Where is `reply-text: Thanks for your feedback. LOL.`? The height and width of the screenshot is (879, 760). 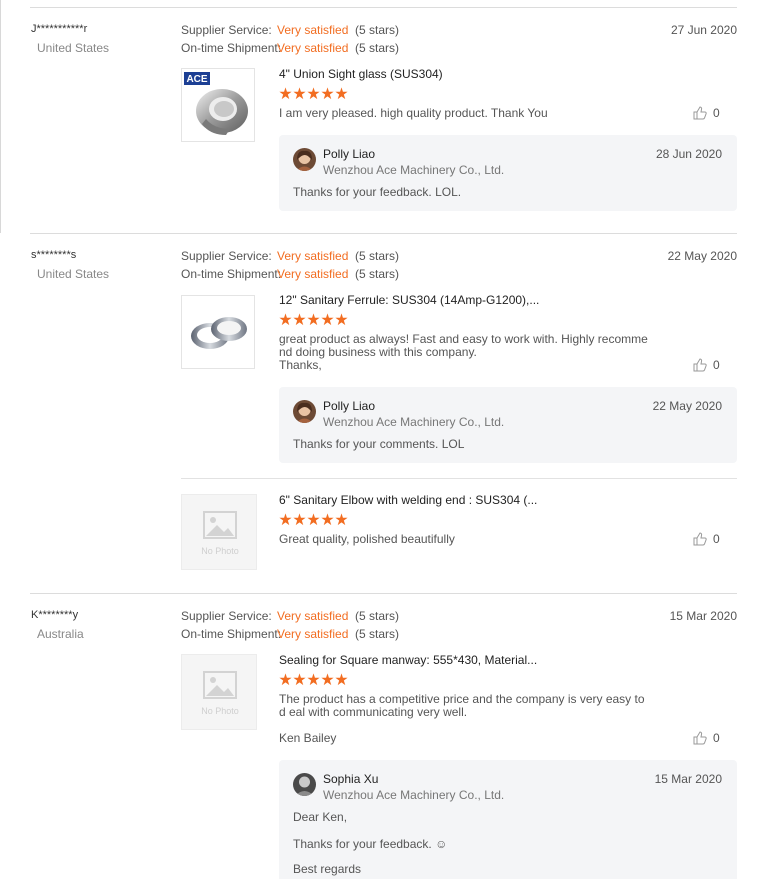
reply-text: Thanks for your feedback. LOL. is located at coordinates (377, 192).